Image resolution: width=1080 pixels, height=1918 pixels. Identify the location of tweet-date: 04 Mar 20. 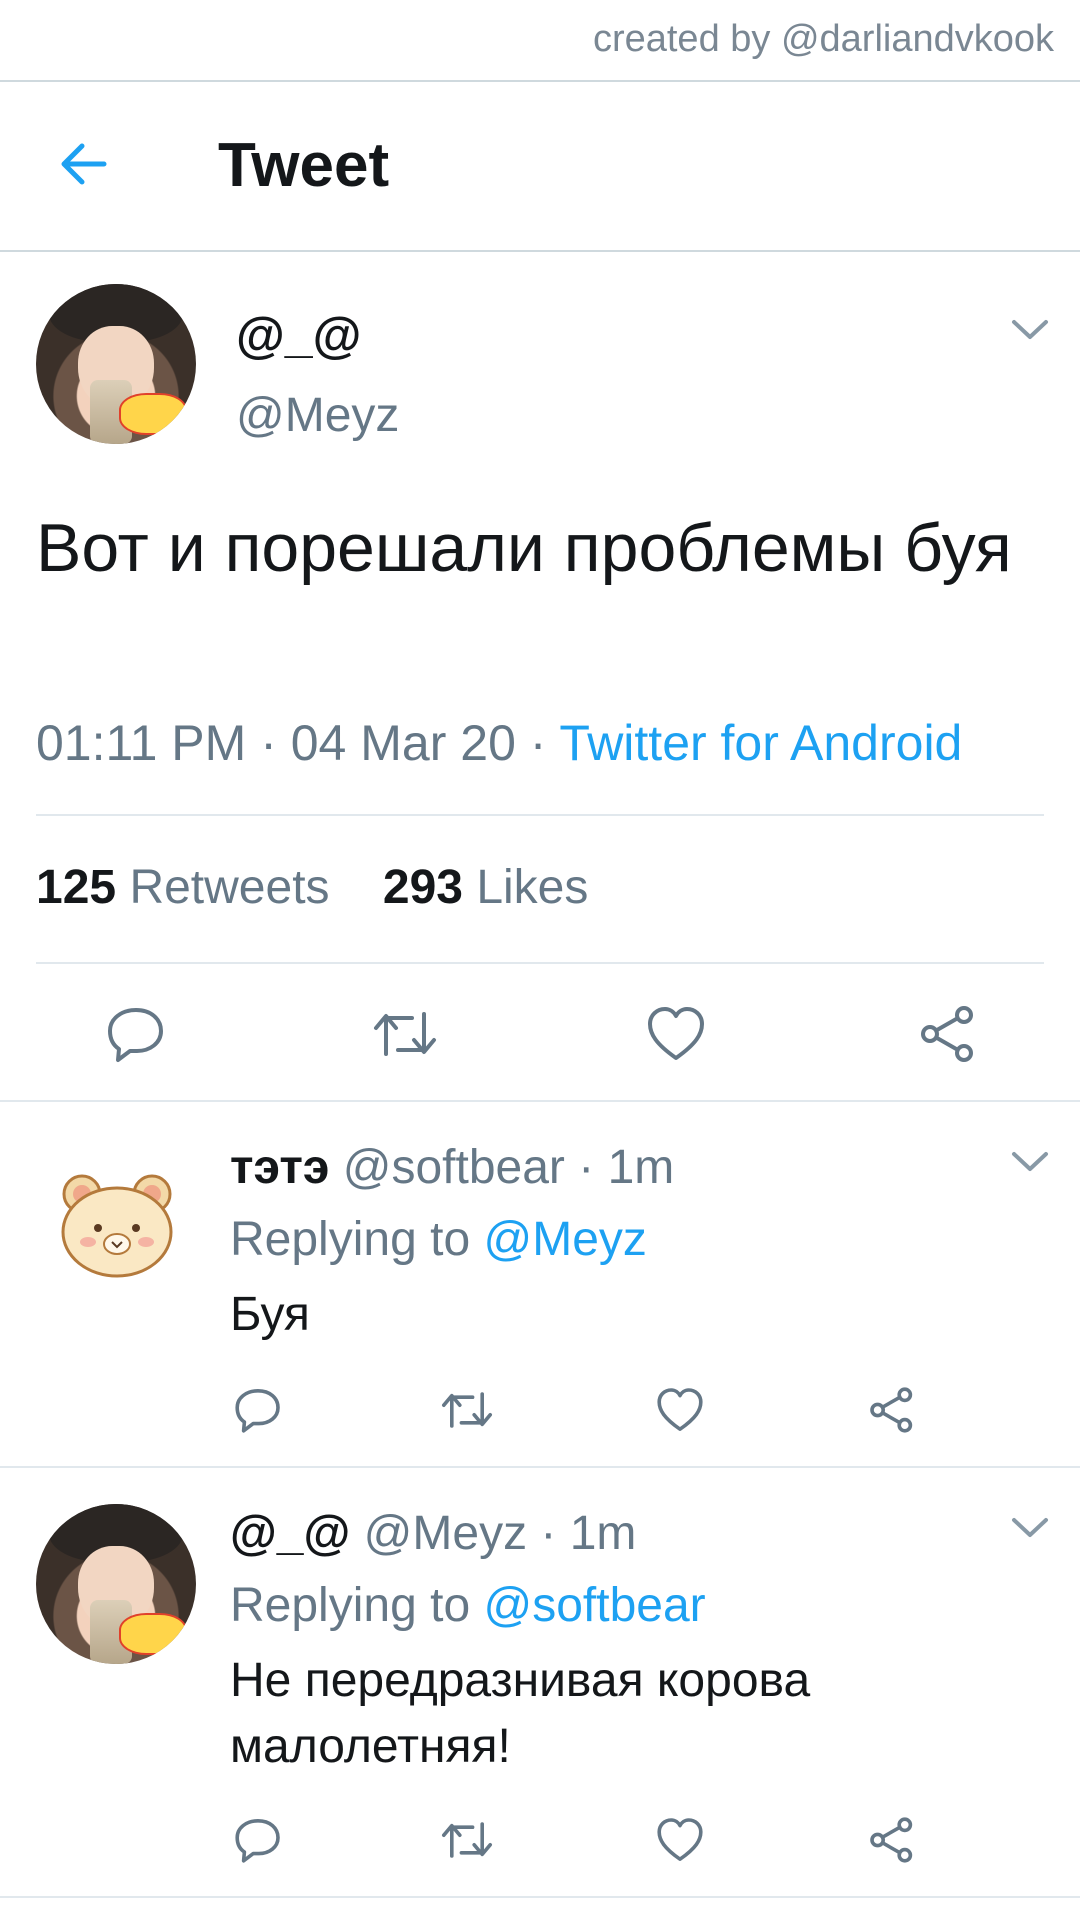
(403, 743).